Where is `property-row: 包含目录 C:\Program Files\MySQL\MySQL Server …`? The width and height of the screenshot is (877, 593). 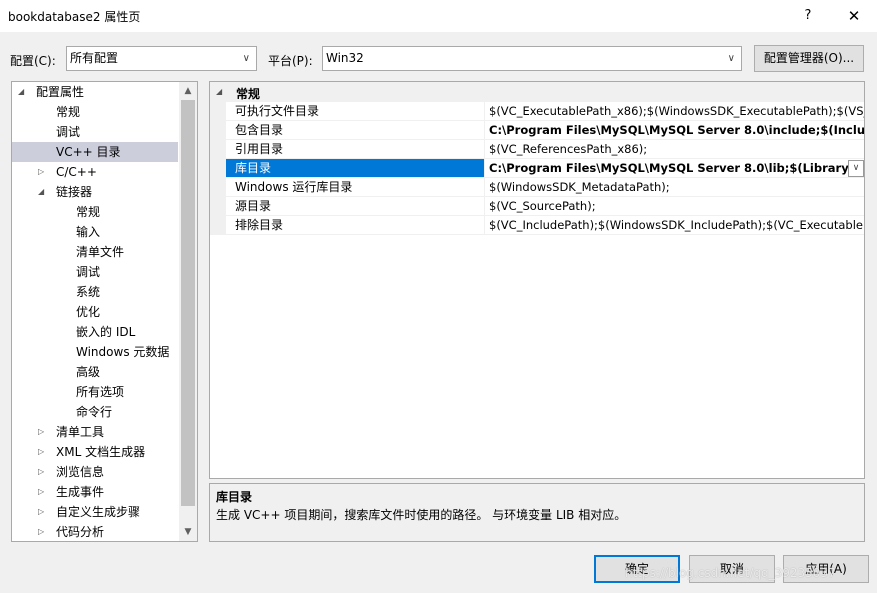 property-row: 包含目录 C:\Program Files\MySQL\MySQL Server … is located at coordinates (537, 130).